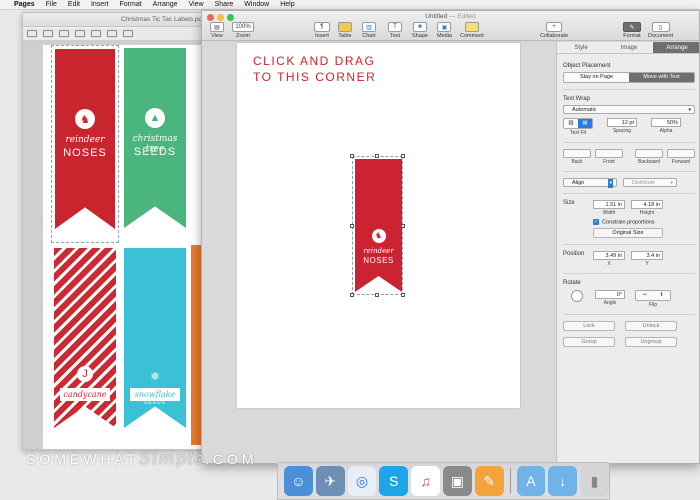 This screenshot has height=500, width=700. What do you see at coordinates (609, 204) in the screenshot?
I see `width-field: 1.51 in` at bounding box center [609, 204].